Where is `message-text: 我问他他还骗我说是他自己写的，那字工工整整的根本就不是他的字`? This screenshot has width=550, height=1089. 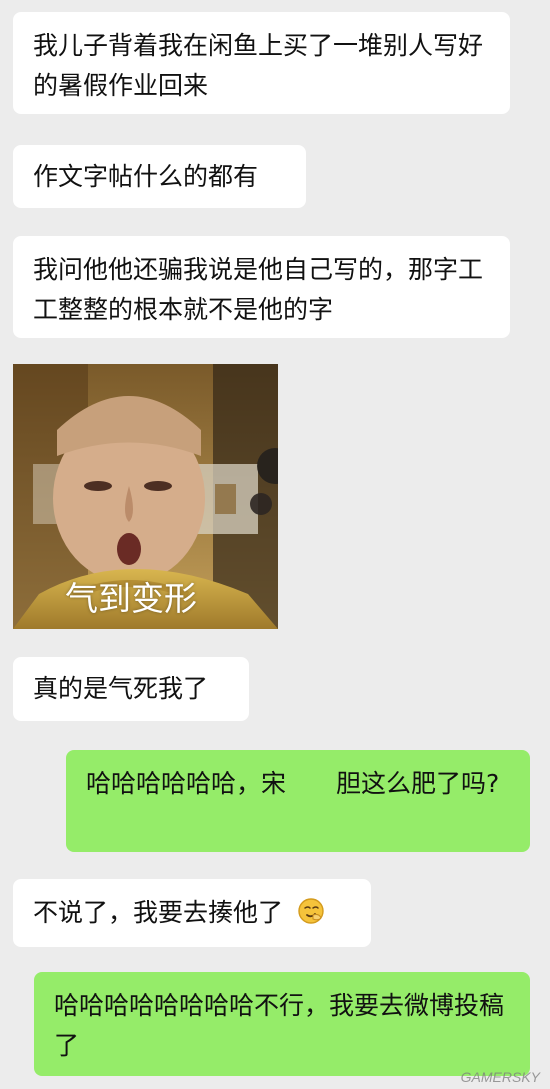
message-text: 我问他他还骗我说是他自己写的，那字工工整整的根本就不是他的字 is located at coordinates (258, 289).